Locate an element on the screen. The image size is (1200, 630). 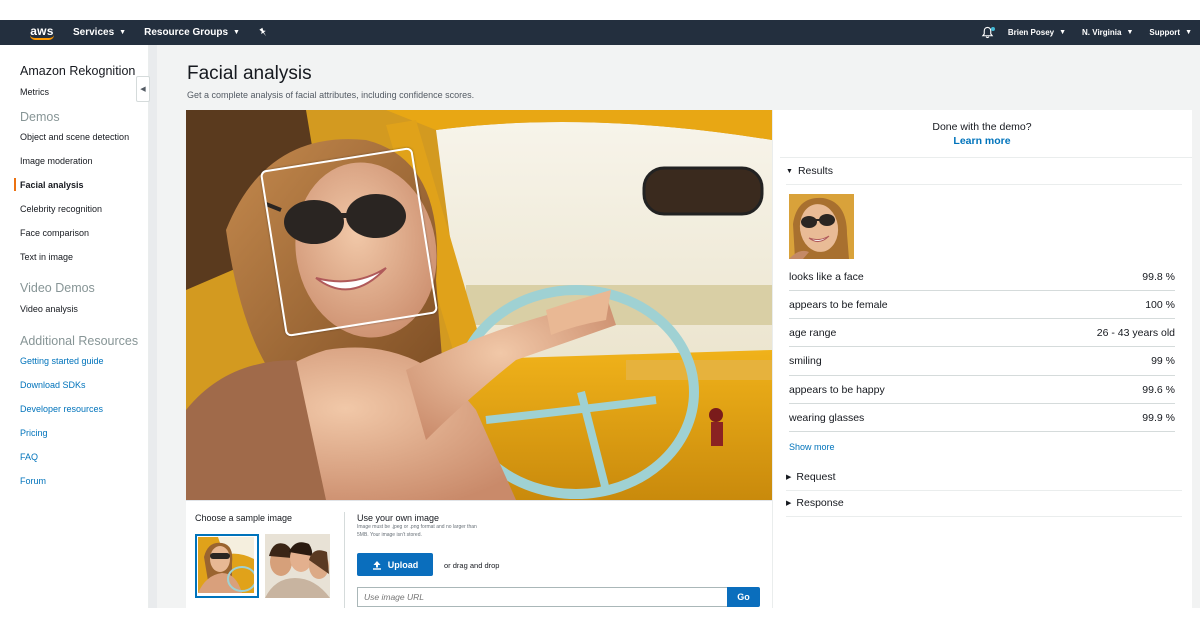
sample-image-group-selfie is located at coordinates (297, 566).